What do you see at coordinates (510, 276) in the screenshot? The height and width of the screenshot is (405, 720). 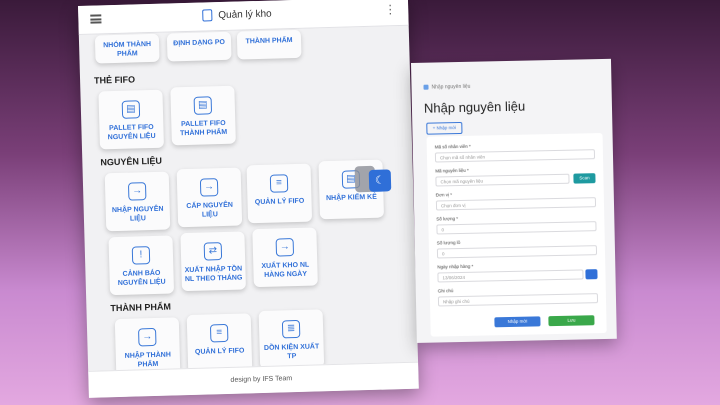 I see `date-input: 13/06/2024` at bounding box center [510, 276].